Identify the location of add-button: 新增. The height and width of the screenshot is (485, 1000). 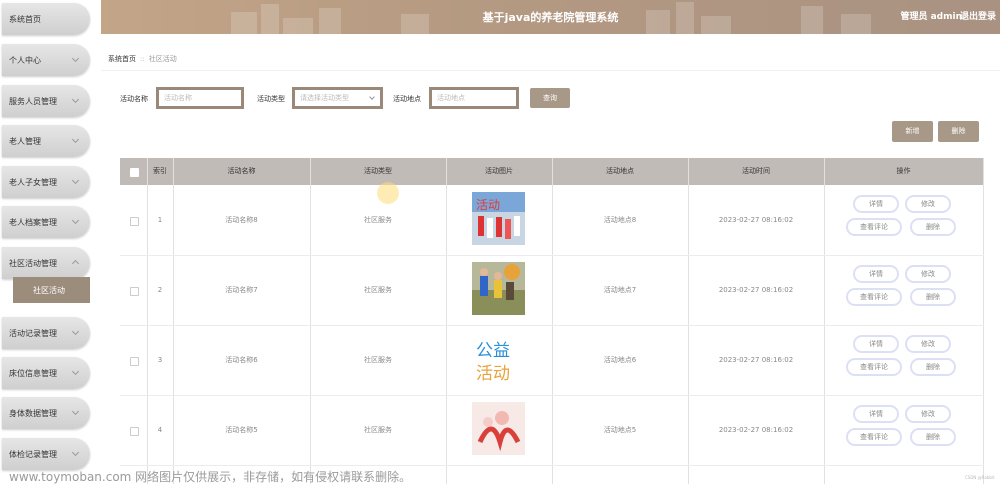
(912, 131).